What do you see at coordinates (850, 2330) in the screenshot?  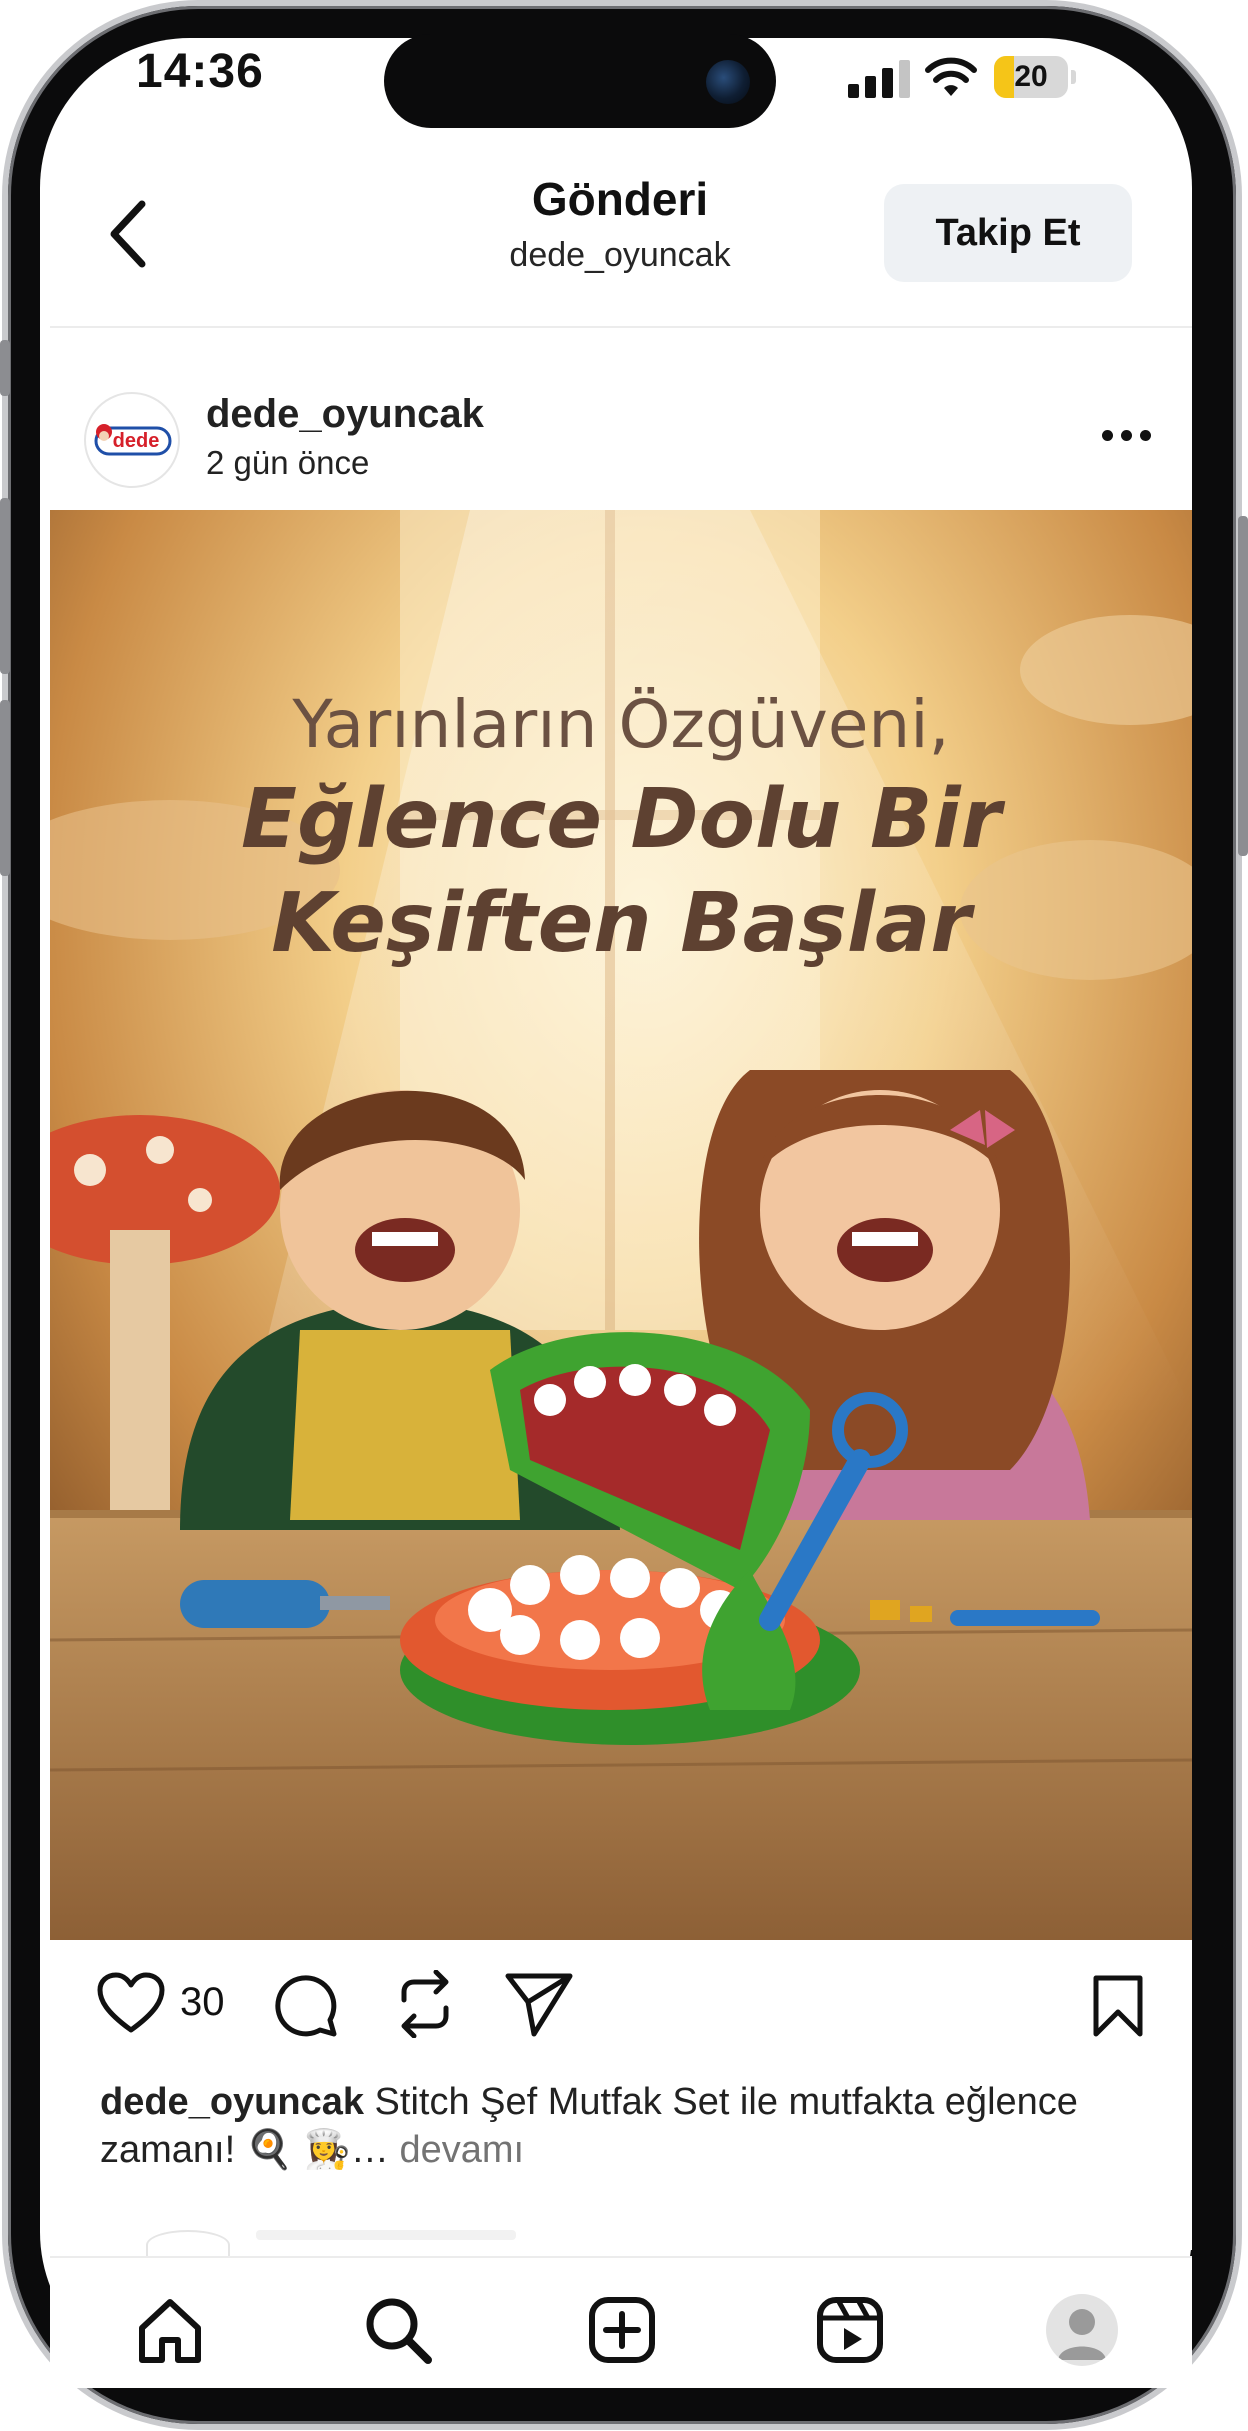 I see `reels-icon` at bounding box center [850, 2330].